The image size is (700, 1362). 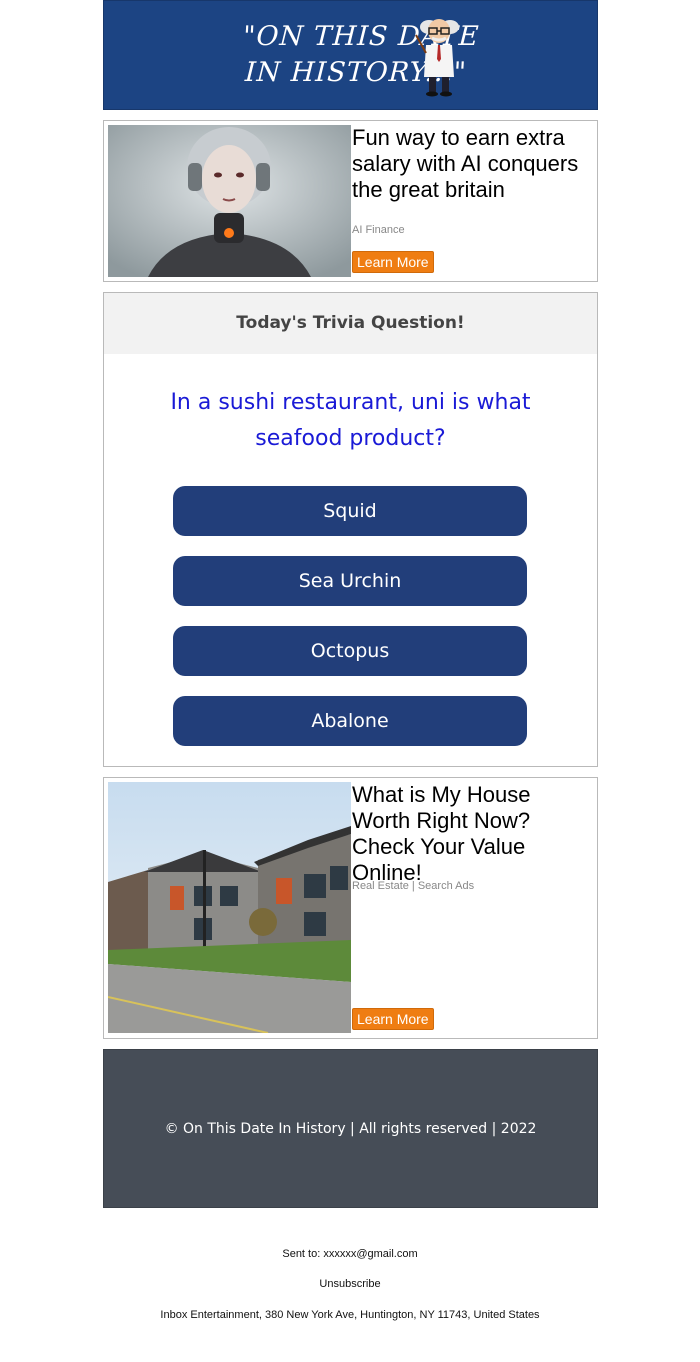 What do you see at coordinates (350, 721) in the screenshot?
I see `answer-button-abalone: Abalone` at bounding box center [350, 721].